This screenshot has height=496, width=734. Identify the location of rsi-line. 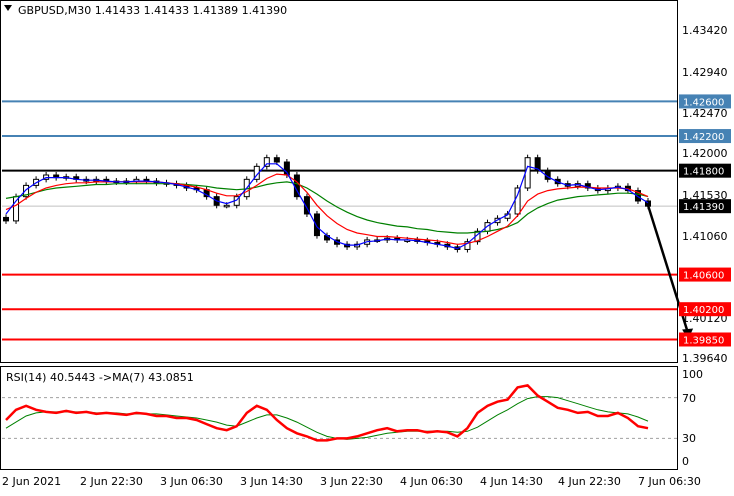
(327, 413).